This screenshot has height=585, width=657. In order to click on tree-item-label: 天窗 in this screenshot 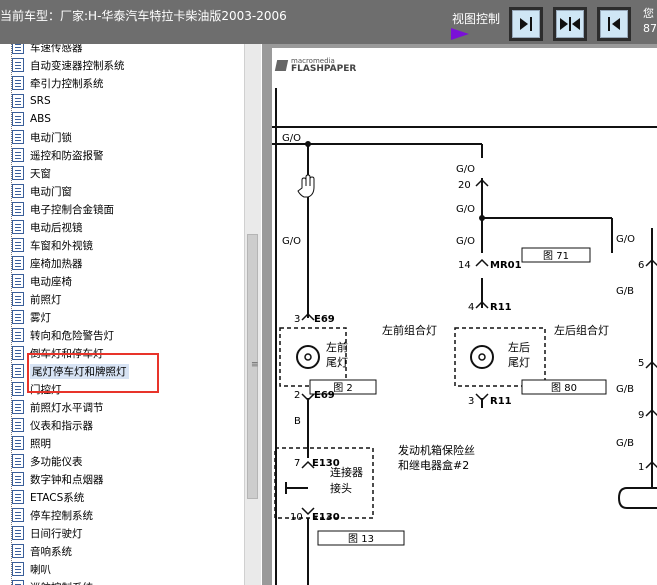, I will do `click(40, 173)`.